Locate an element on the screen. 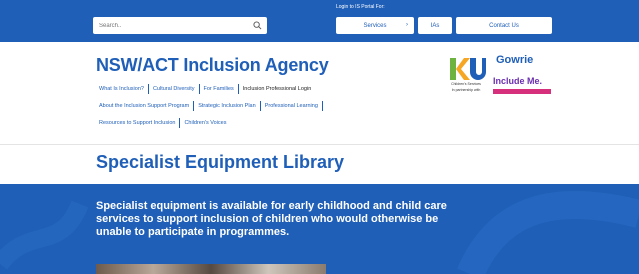 This screenshot has height=274, width=639. services-label: Services is located at coordinates (375, 25).